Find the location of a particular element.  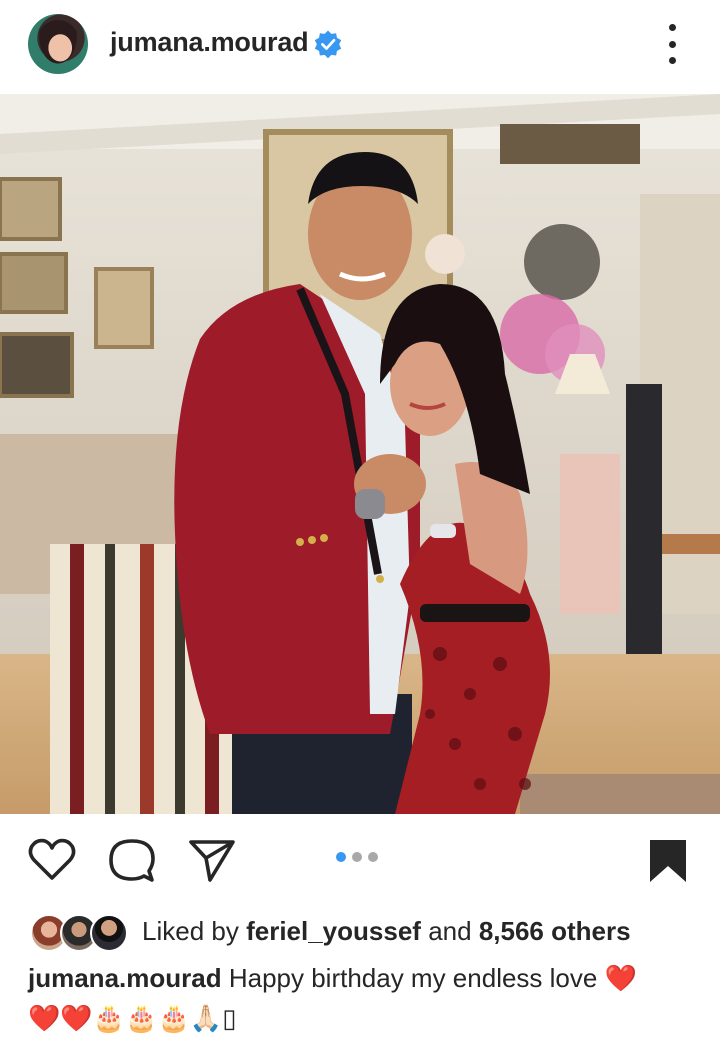

more-options-icon is located at coordinates (672, 44).